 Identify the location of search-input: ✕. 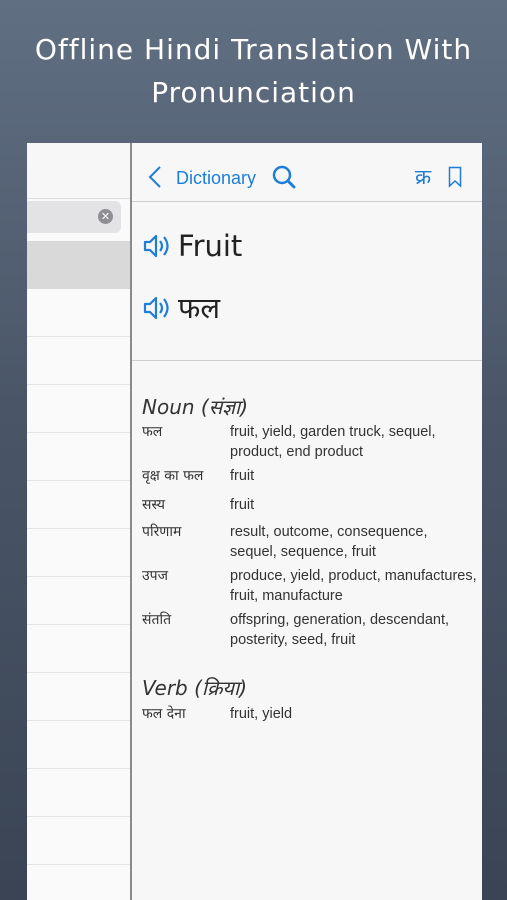
(74, 217).